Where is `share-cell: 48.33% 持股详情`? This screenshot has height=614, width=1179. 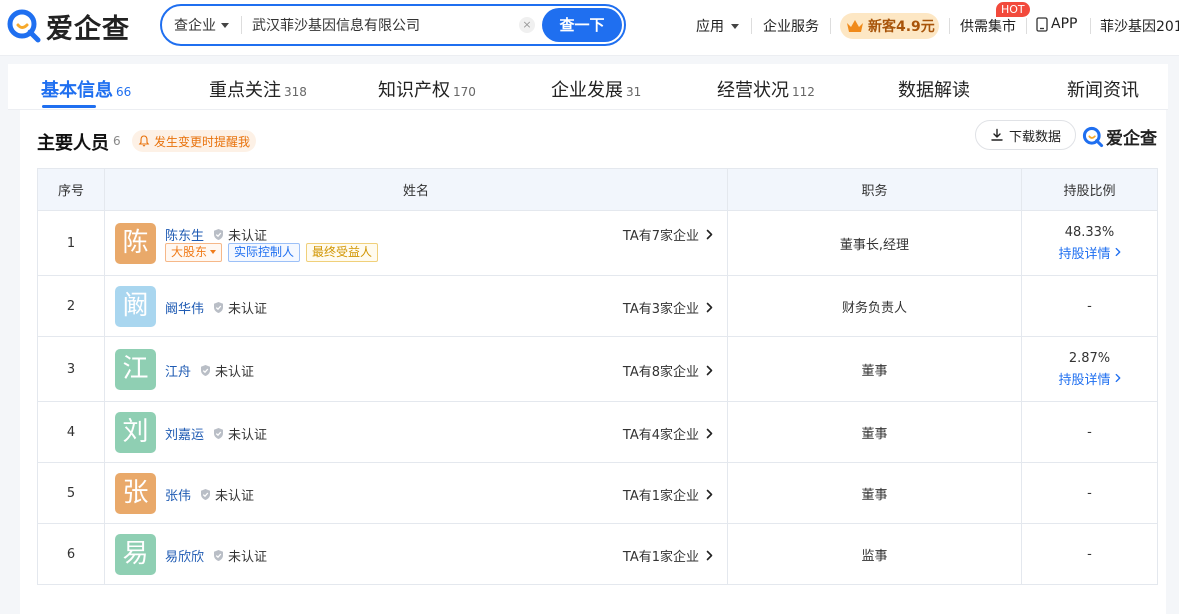 share-cell: 48.33% 持股详情 is located at coordinates (1089, 243).